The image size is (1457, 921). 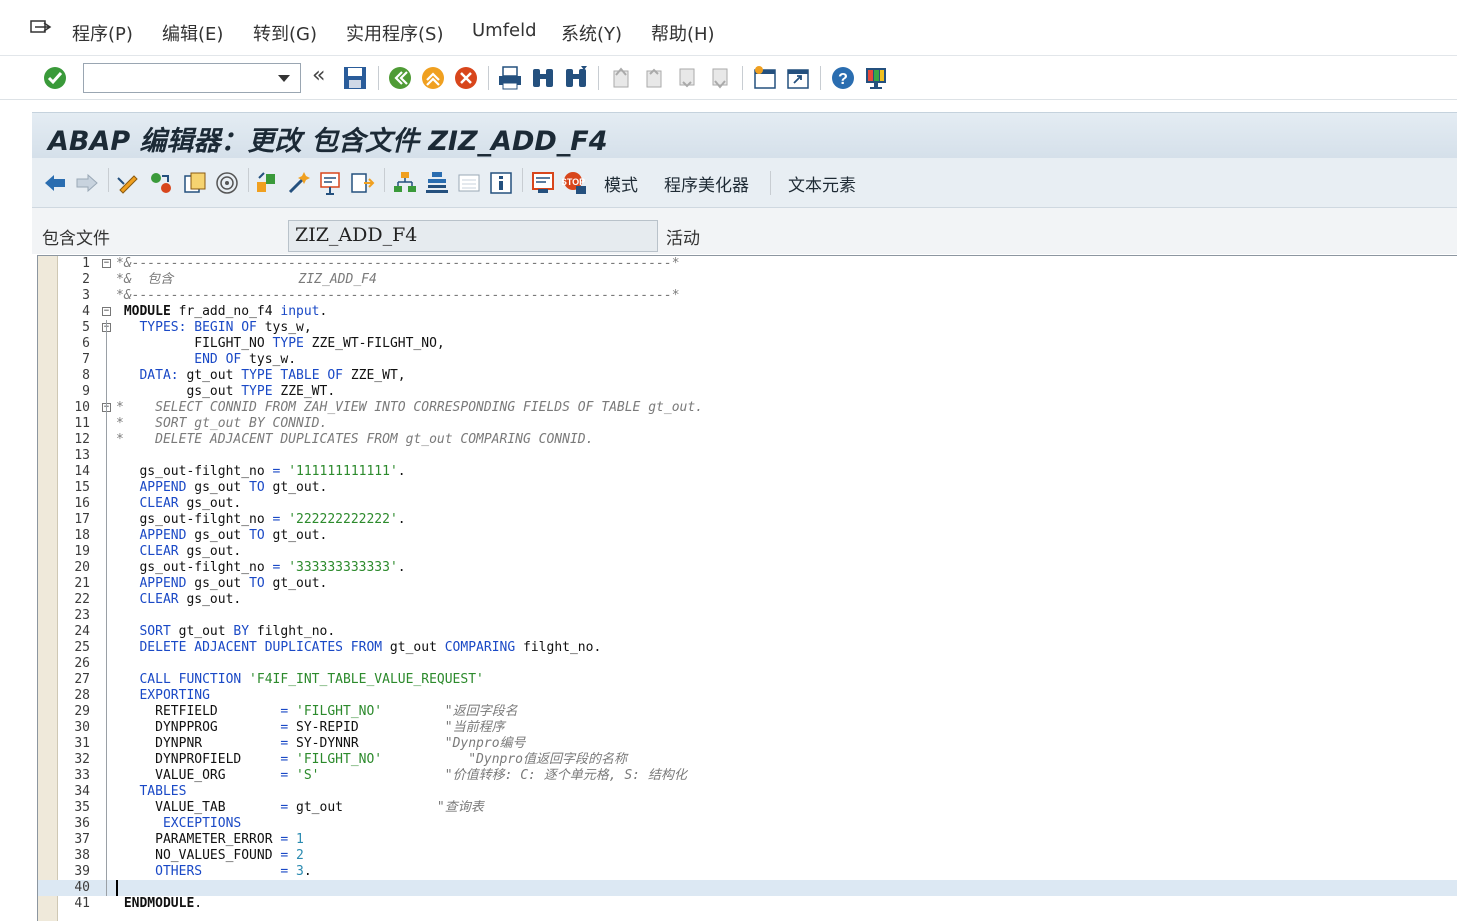 What do you see at coordinates (284, 78) in the screenshot?
I see `chevron-down-icon` at bounding box center [284, 78].